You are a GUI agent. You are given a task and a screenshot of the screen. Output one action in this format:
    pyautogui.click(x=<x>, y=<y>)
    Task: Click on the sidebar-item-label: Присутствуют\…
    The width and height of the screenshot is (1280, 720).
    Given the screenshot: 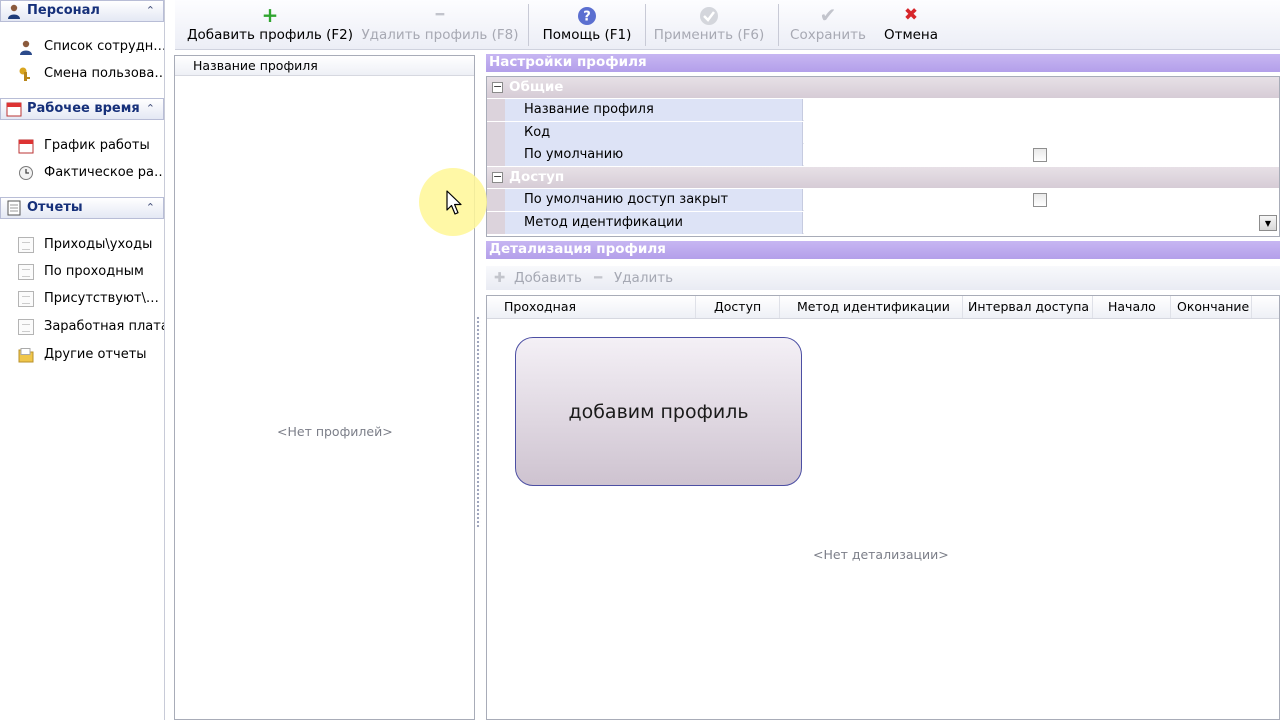 What is the action you would take?
    pyautogui.click(x=101, y=298)
    